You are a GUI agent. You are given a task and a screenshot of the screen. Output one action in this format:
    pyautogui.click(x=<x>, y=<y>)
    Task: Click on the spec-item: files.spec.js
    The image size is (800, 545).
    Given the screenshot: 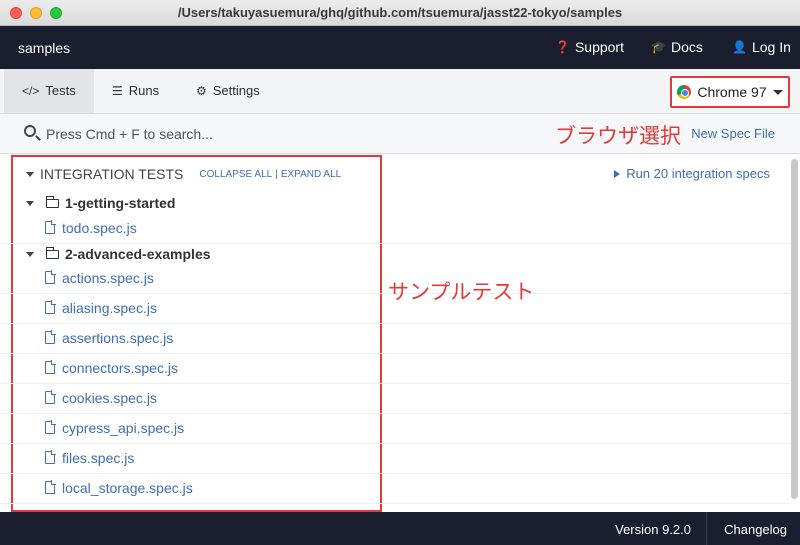 What is the action you would take?
    pyautogui.click(x=395, y=459)
    